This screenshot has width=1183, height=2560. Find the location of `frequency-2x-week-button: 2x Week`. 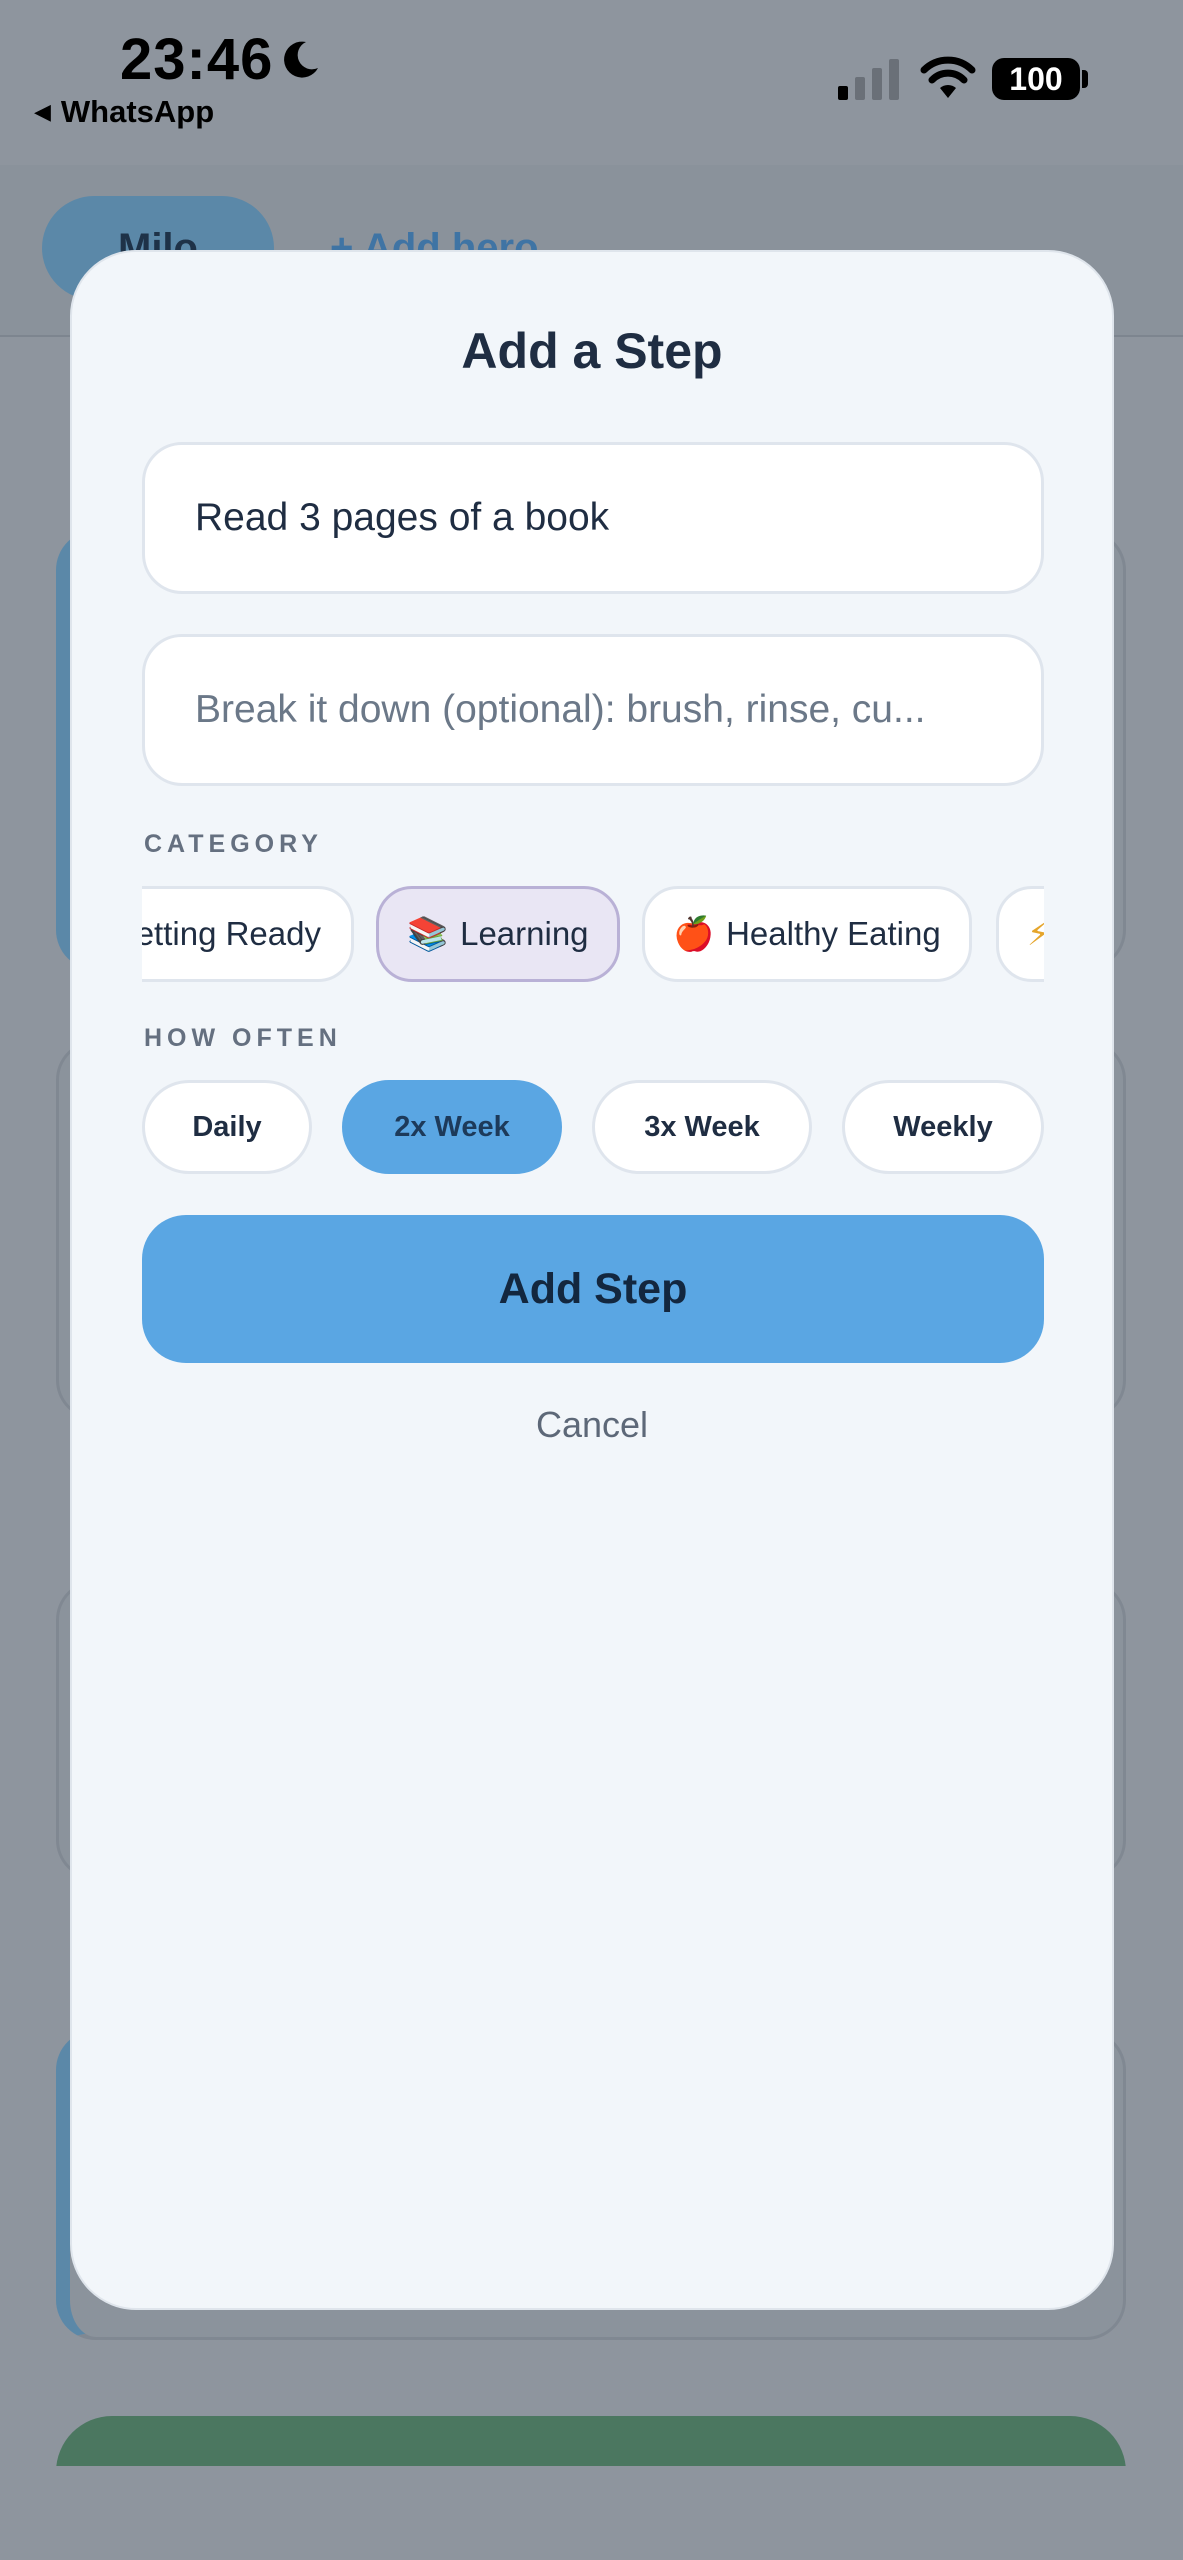

frequency-2x-week-button: 2x Week is located at coordinates (452, 1127).